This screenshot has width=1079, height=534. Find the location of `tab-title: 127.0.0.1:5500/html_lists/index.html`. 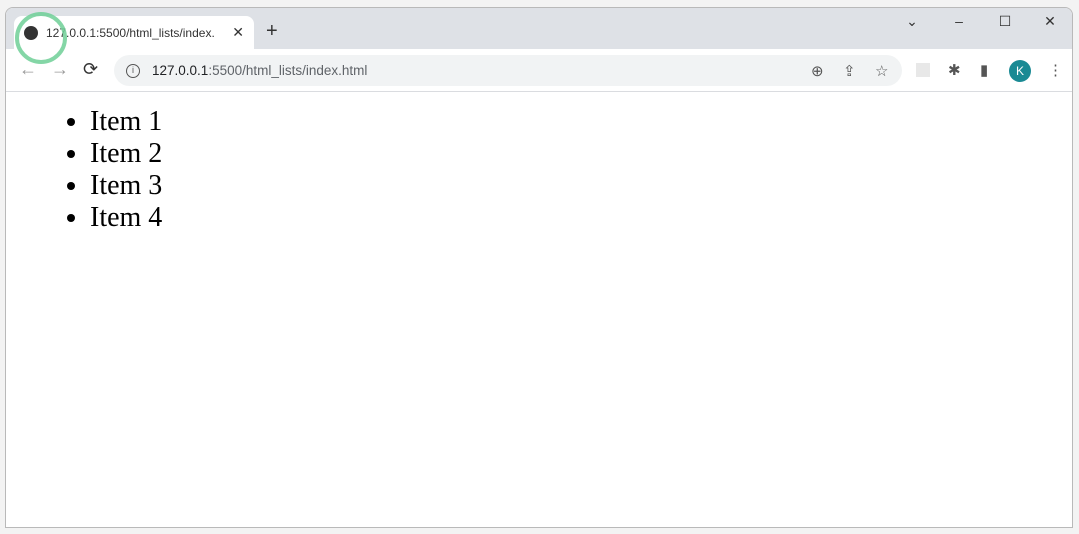

tab-title: 127.0.0.1:5500/html_lists/index.html is located at coordinates (130, 32).